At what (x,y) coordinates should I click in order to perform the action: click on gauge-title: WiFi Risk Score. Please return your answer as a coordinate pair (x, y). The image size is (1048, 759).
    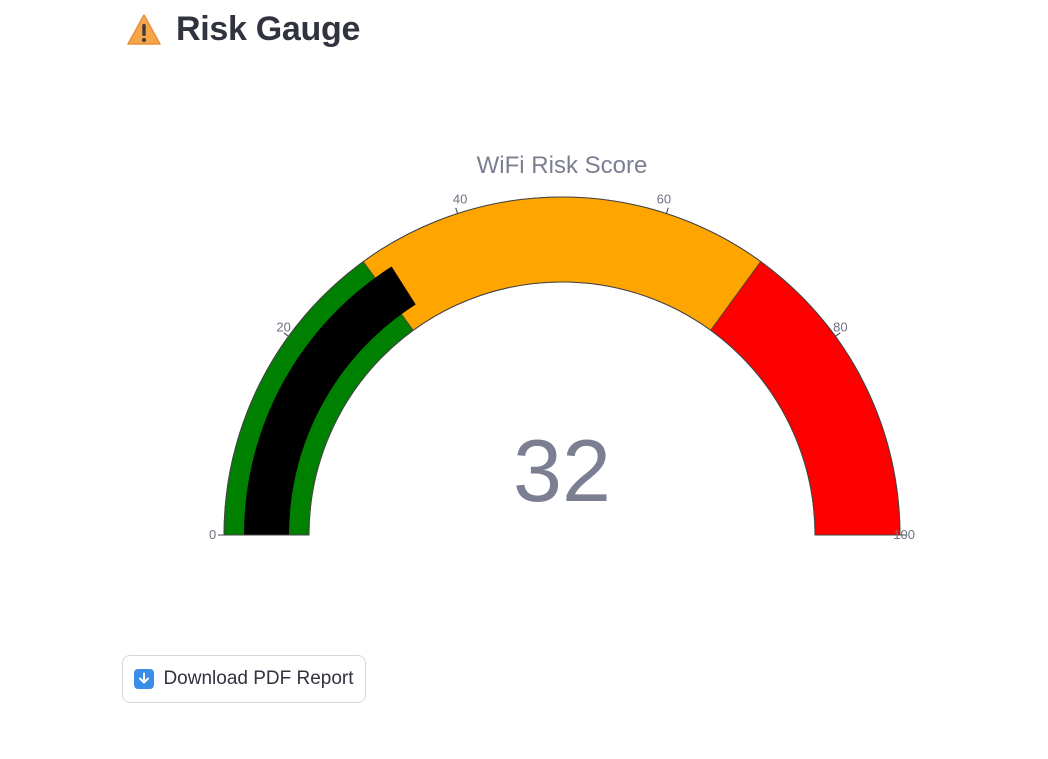
    Looking at the image, I should click on (562, 165).